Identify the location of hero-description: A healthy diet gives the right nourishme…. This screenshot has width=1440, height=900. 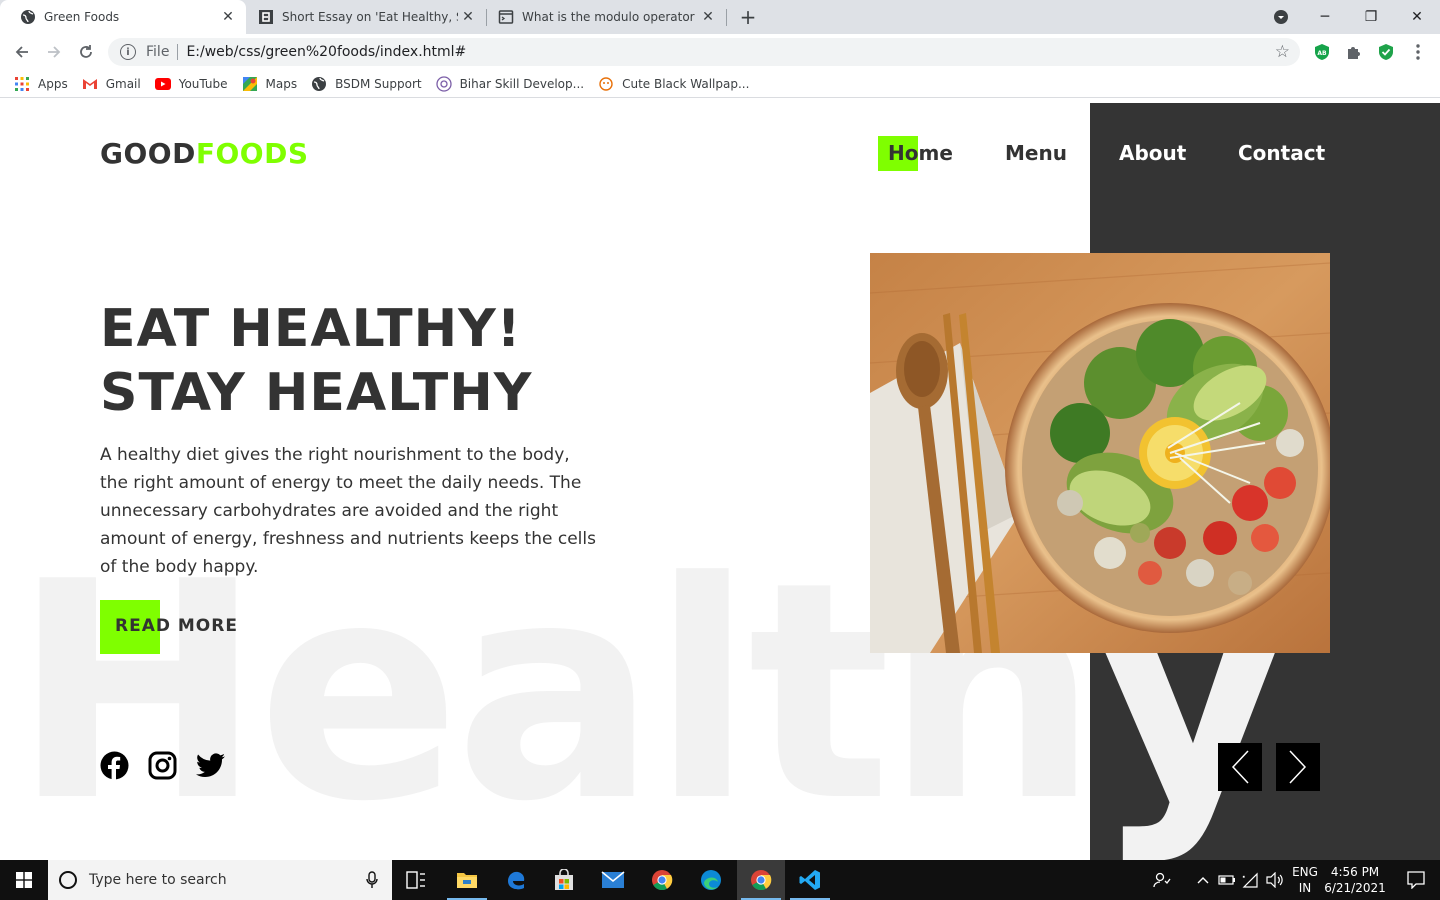
(348, 511).